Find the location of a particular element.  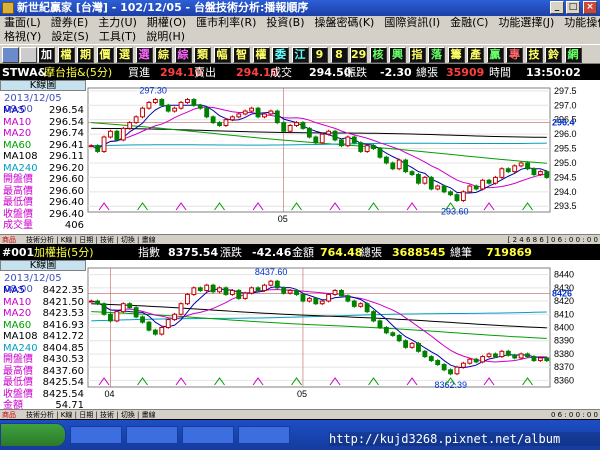

current-price-label: 296.4 is located at coordinates (563, 123).